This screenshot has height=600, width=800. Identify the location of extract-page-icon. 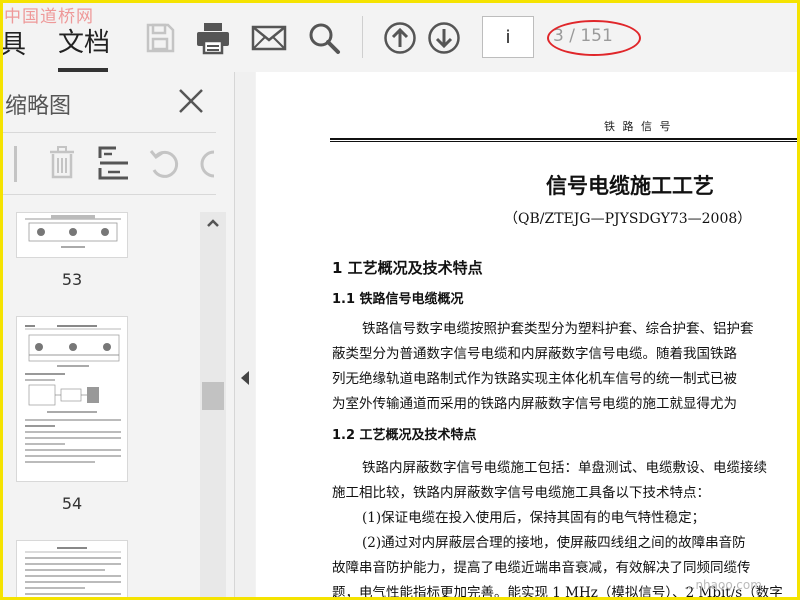
(114, 165).